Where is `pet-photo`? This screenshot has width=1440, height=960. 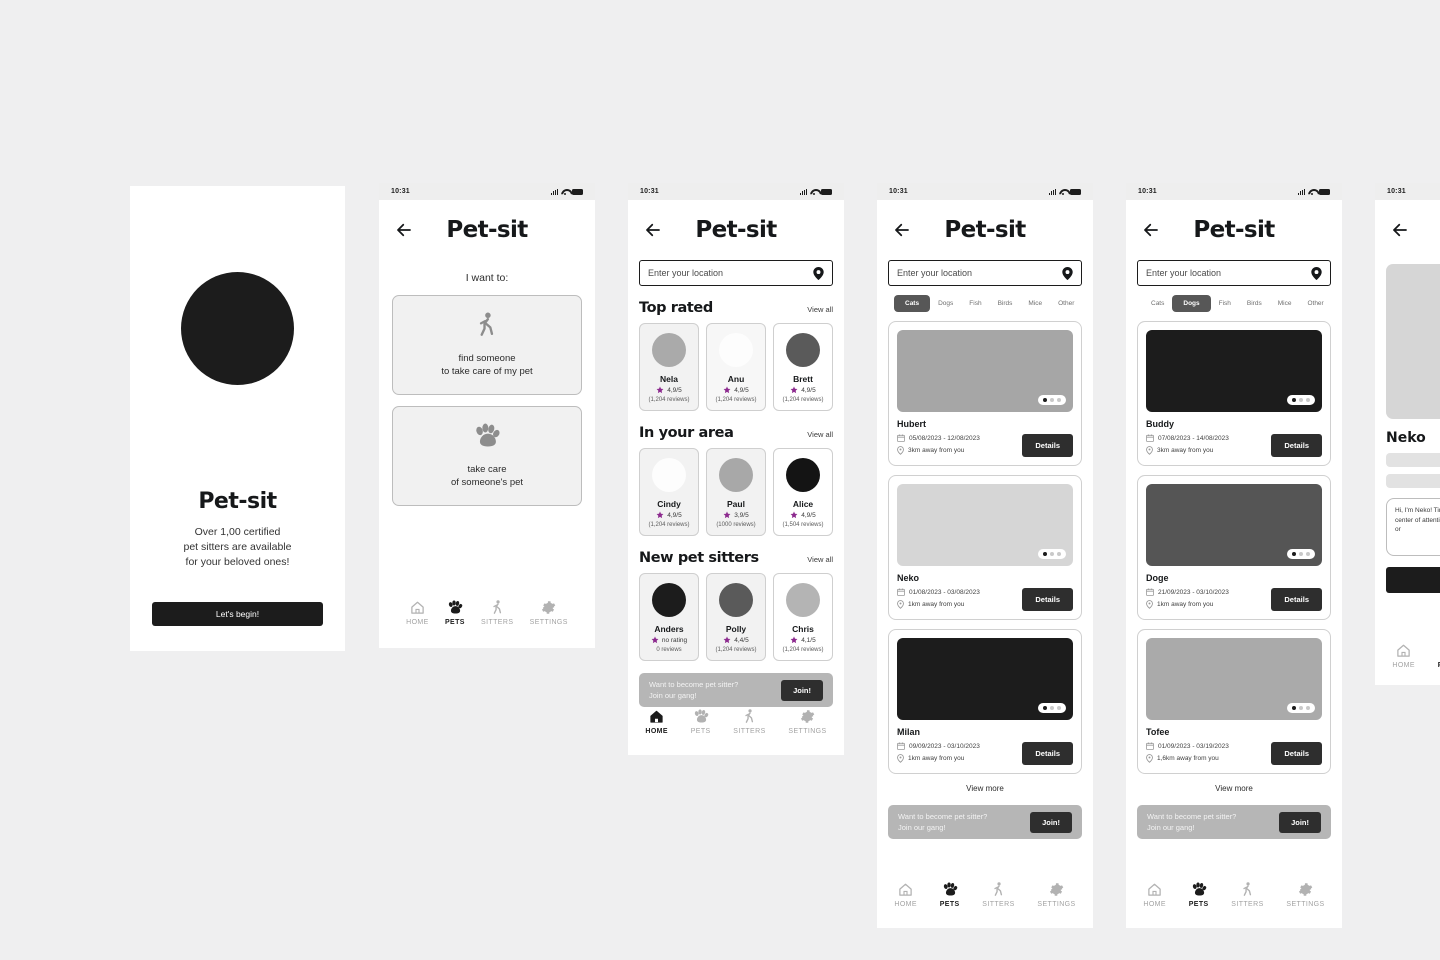 pet-photo is located at coordinates (985, 525).